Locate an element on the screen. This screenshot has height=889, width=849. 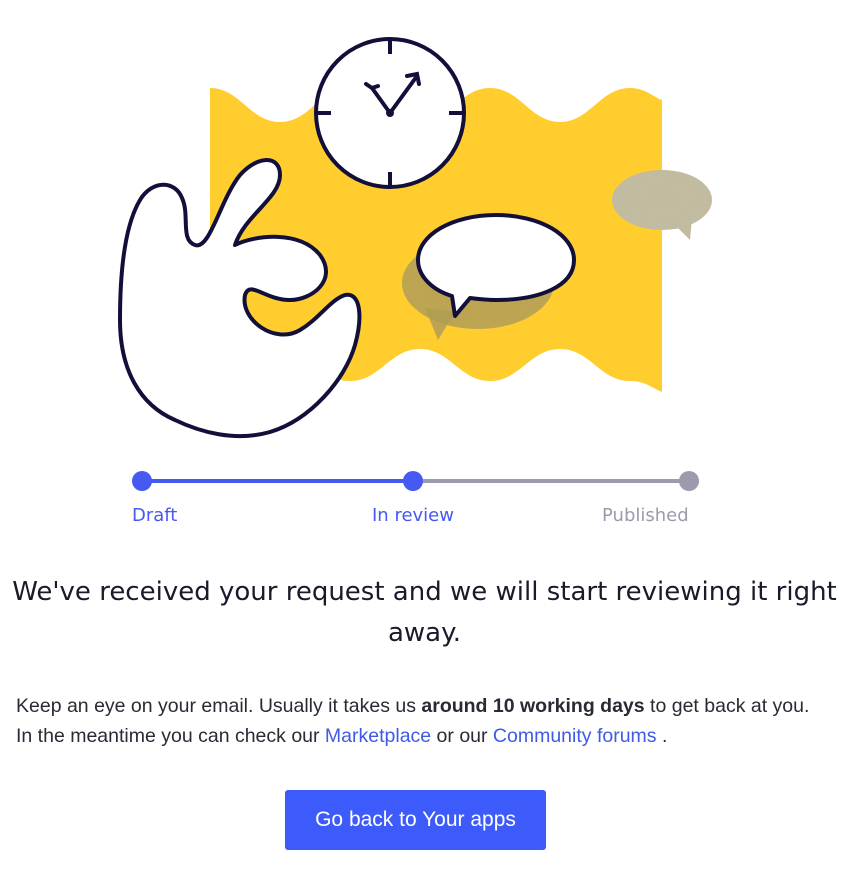
progress-track-complete is located at coordinates (277, 481).